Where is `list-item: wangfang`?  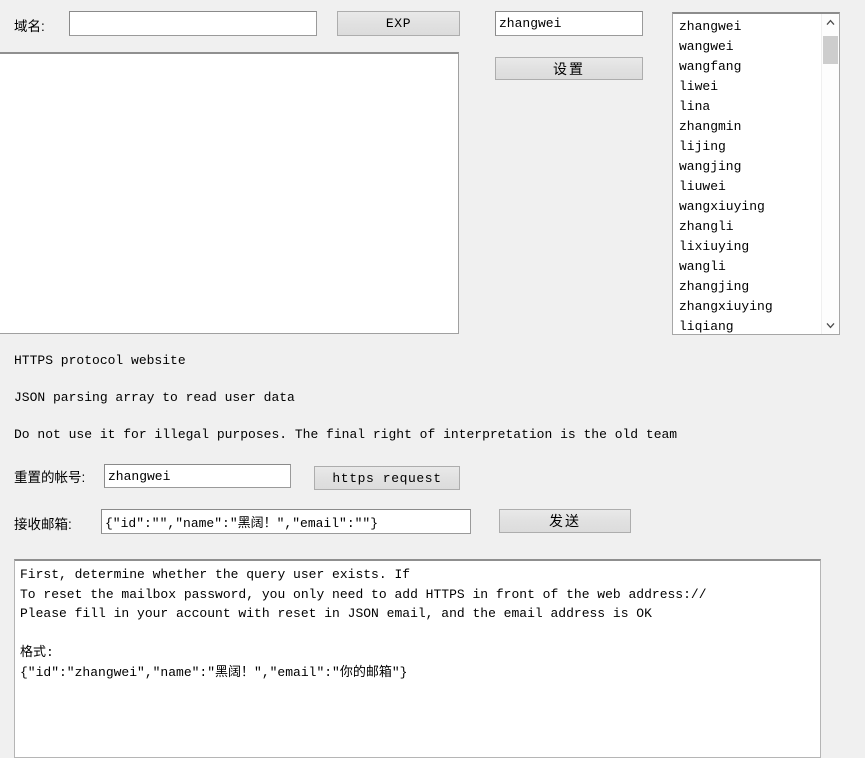 list-item: wangfang is located at coordinates (750, 67).